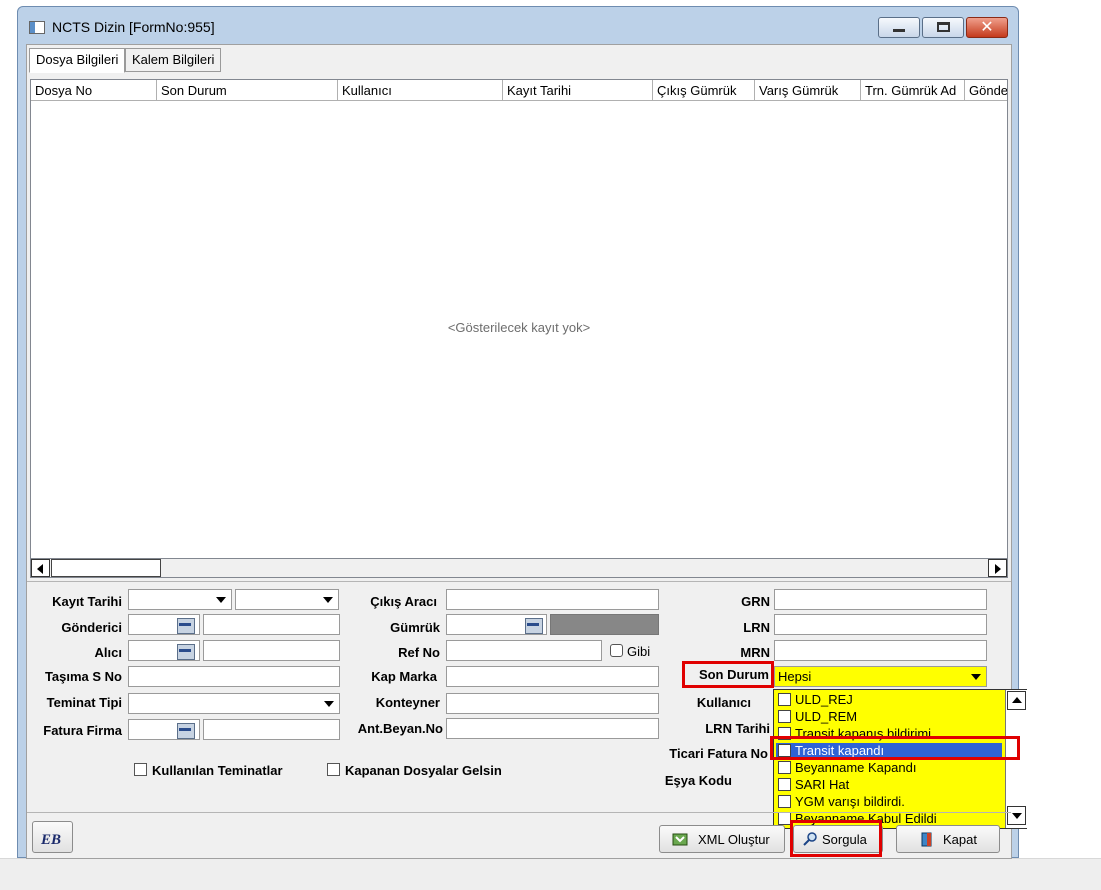 The width and height of the screenshot is (1101, 890). I want to click on column-header: Son Durum, so click(247, 90).